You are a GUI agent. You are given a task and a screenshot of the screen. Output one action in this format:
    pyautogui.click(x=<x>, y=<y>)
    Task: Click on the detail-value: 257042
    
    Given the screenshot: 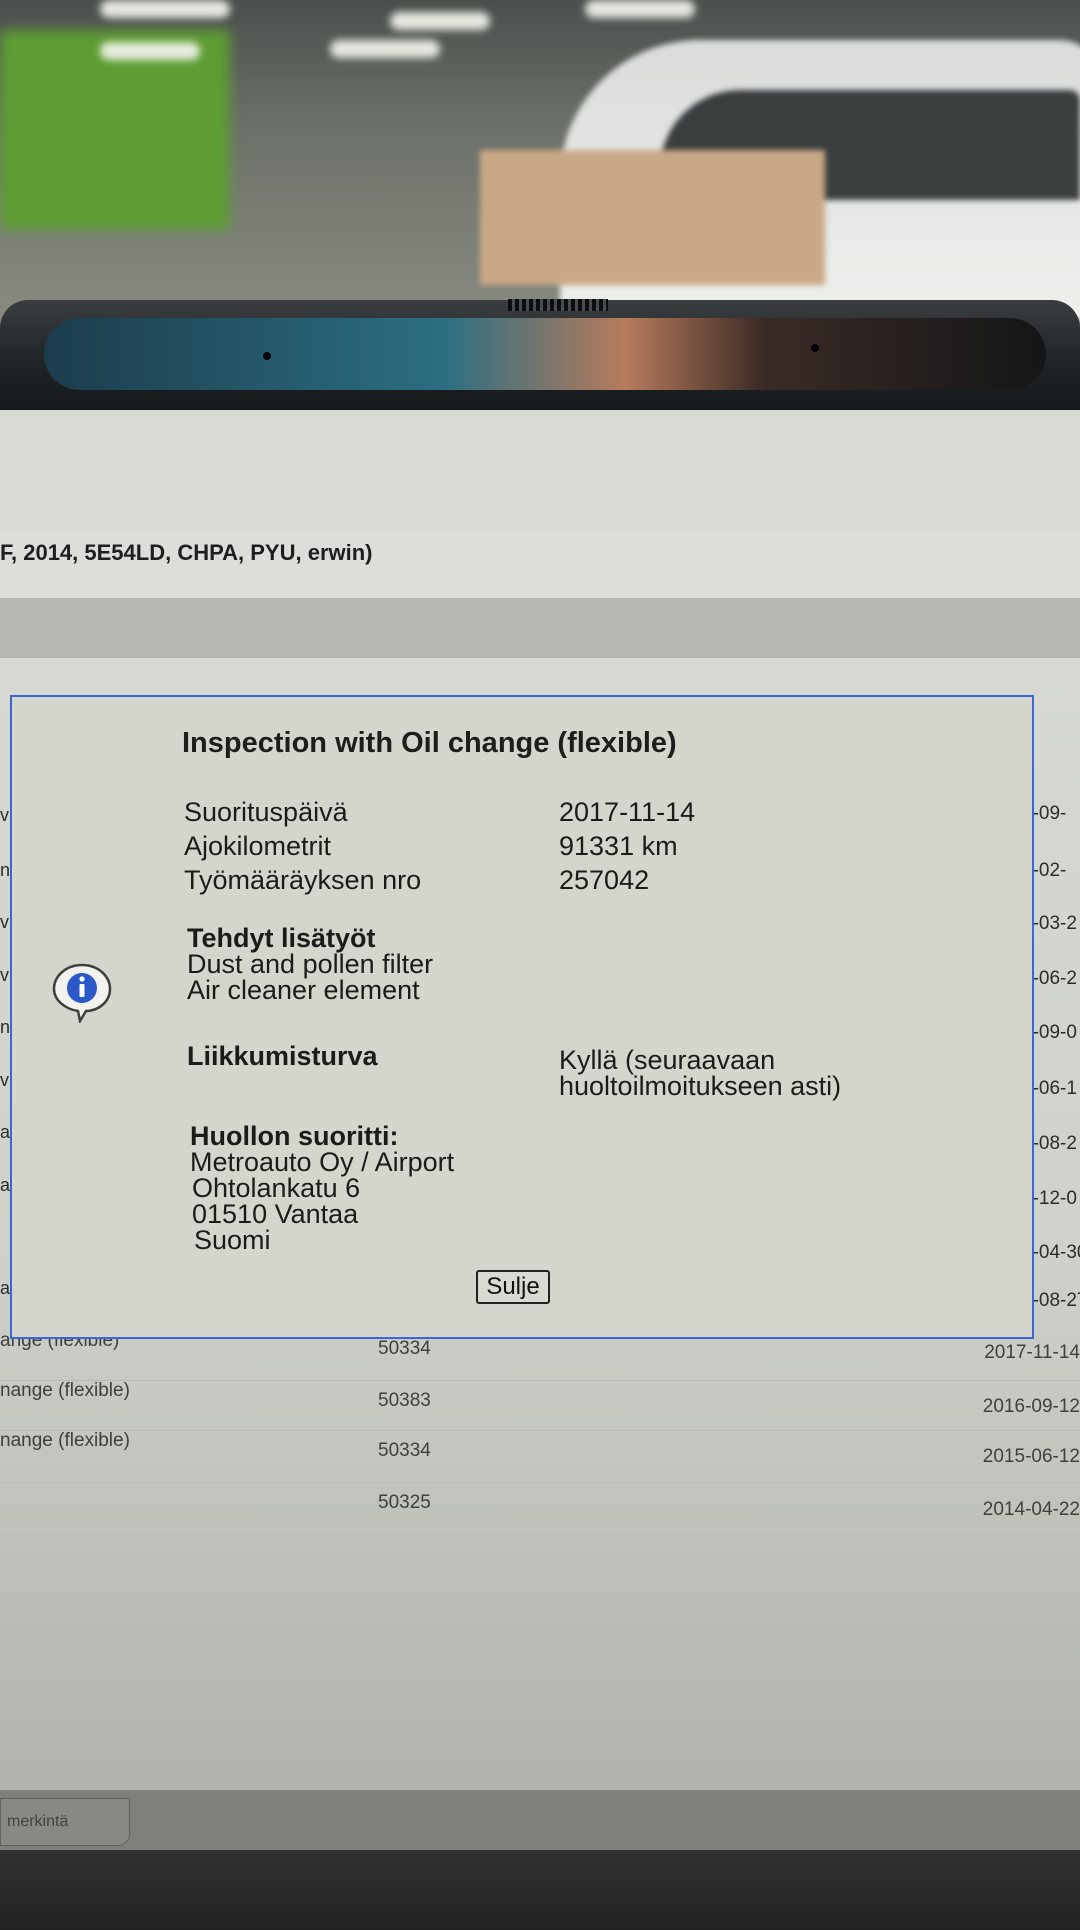 What is the action you would take?
    pyautogui.click(x=604, y=880)
    